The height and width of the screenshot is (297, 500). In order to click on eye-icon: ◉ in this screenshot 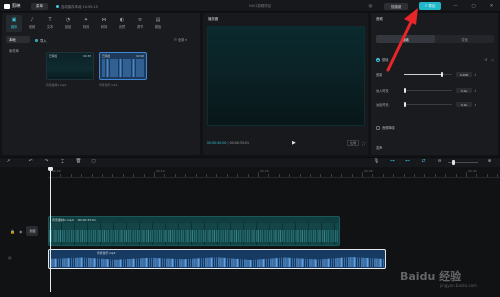, I will do `click(21, 231)`.